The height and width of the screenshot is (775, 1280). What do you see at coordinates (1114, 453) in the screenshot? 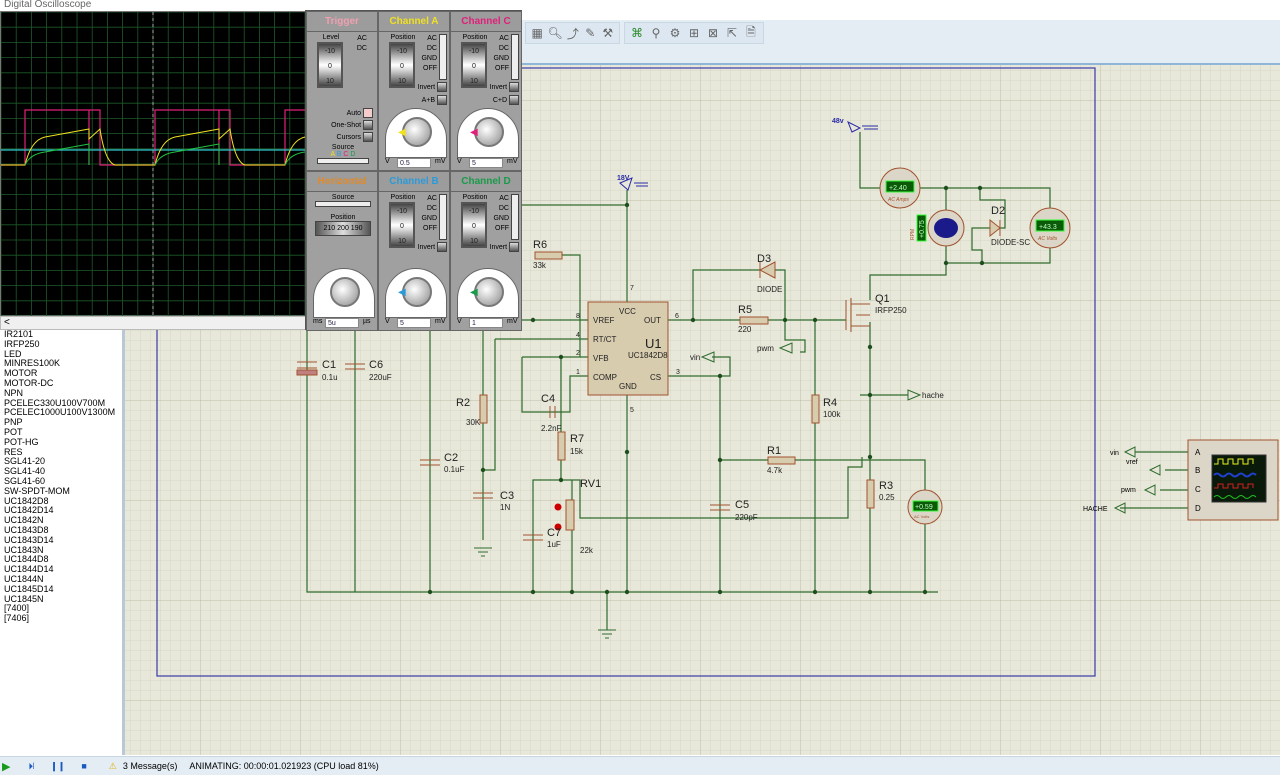
I see `svg-text: vin` at bounding box center [1114, 453].